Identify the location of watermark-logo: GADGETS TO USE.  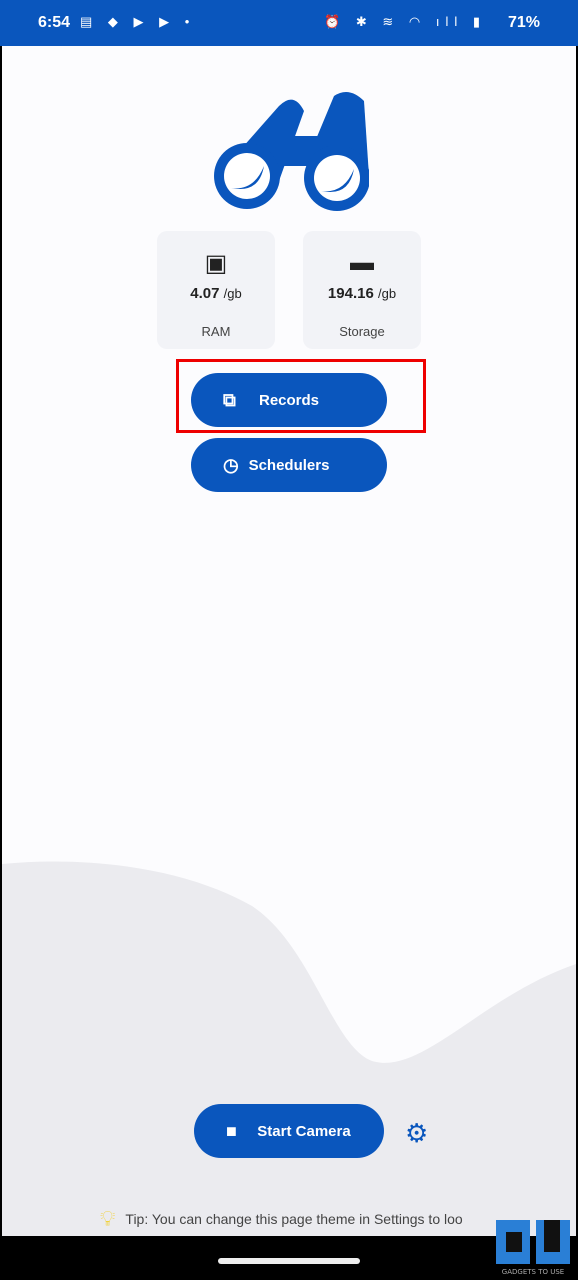
(533, 1248).